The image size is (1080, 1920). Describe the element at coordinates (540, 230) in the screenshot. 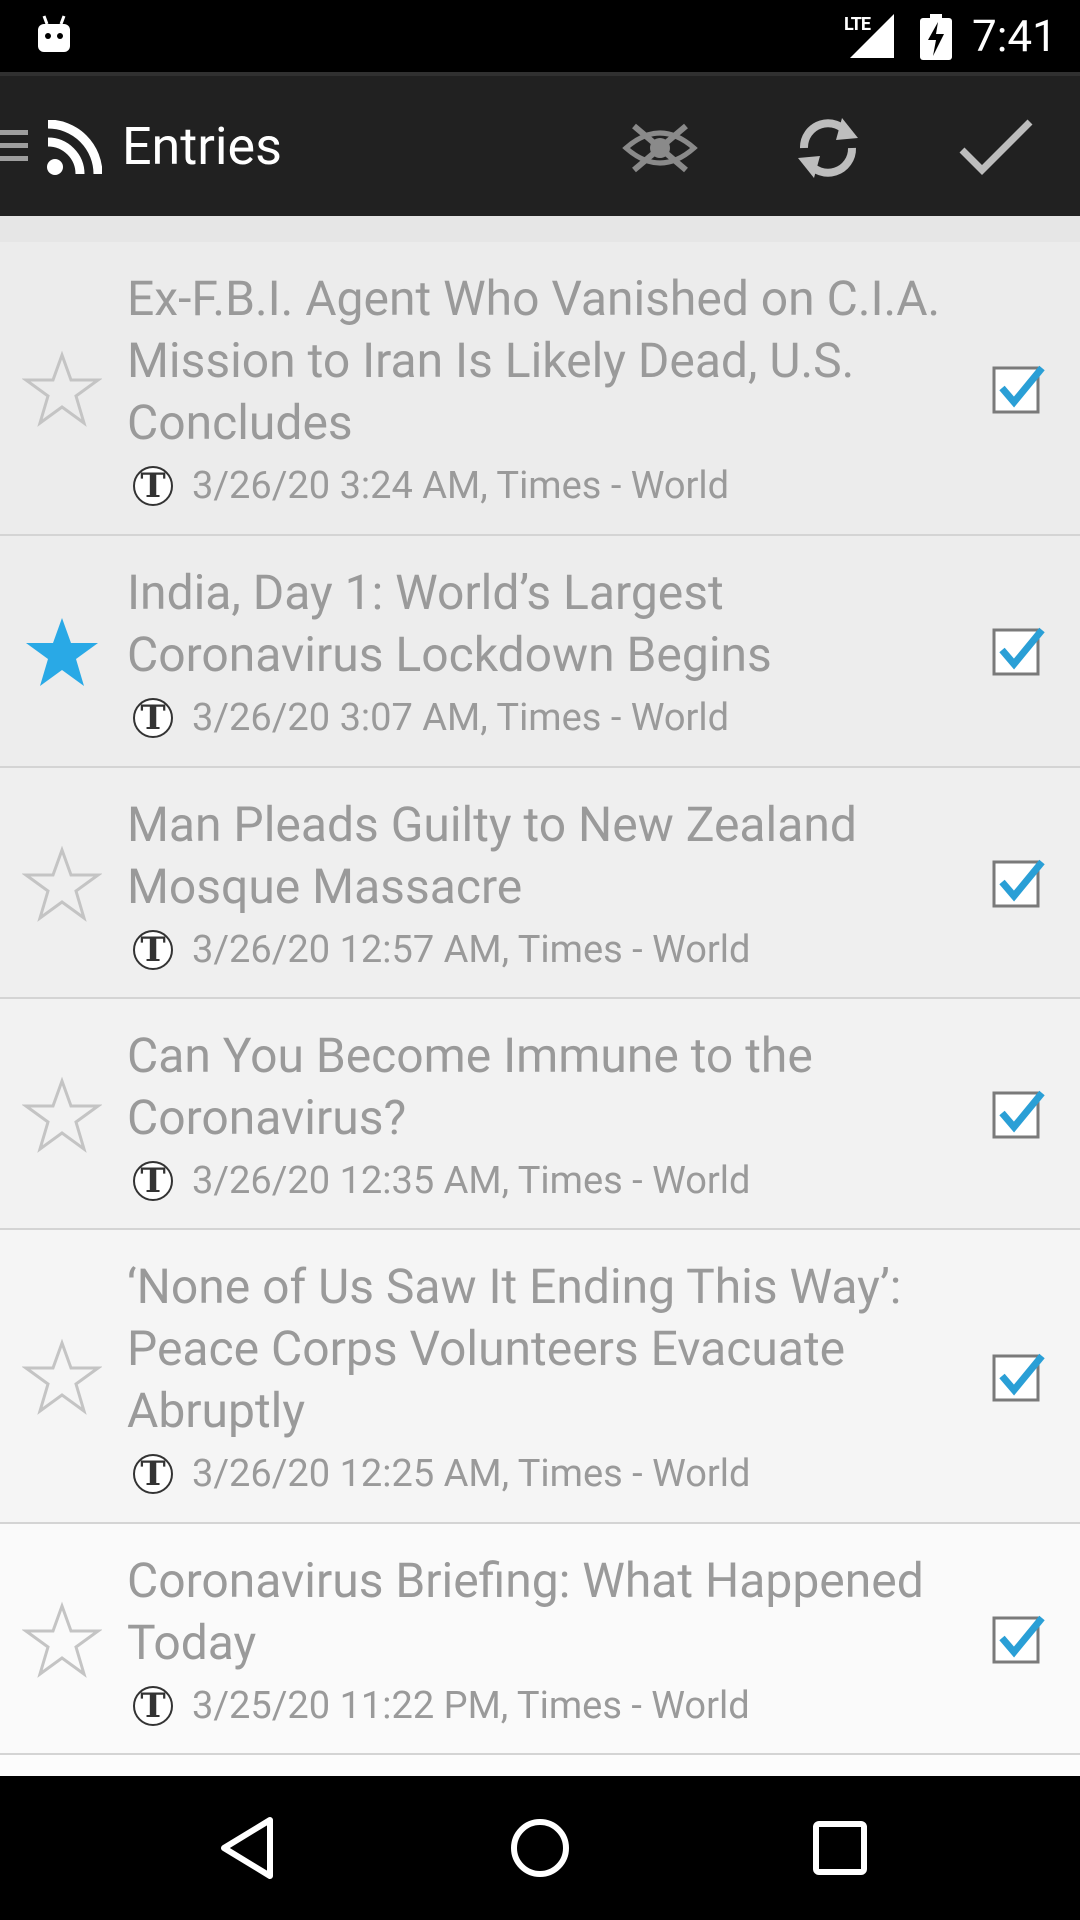

I see `list-top-spacer` at that location.